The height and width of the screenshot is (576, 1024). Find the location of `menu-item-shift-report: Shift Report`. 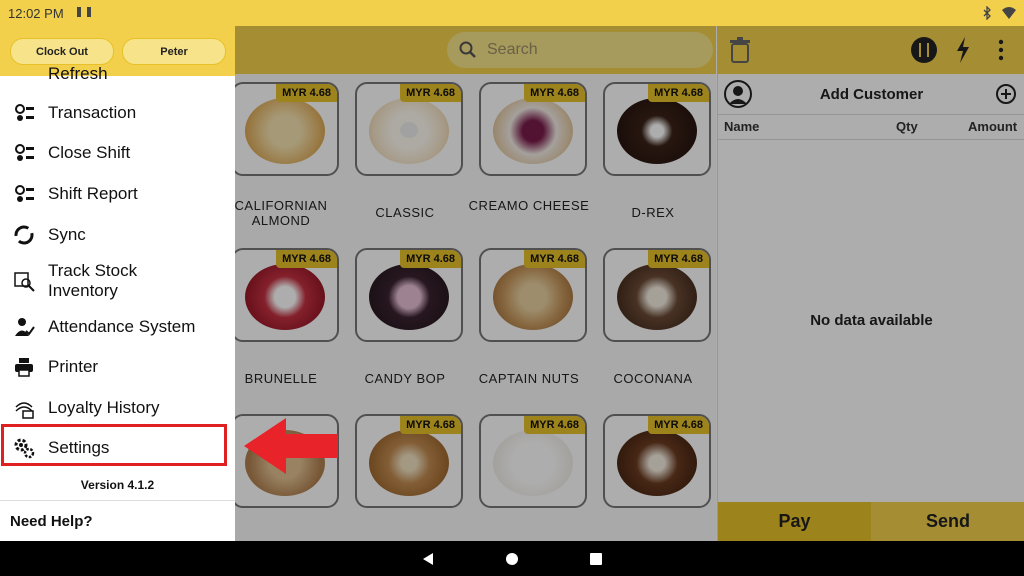

menu-item-shift-report: Shift Report is located at coordinates (117, 194).